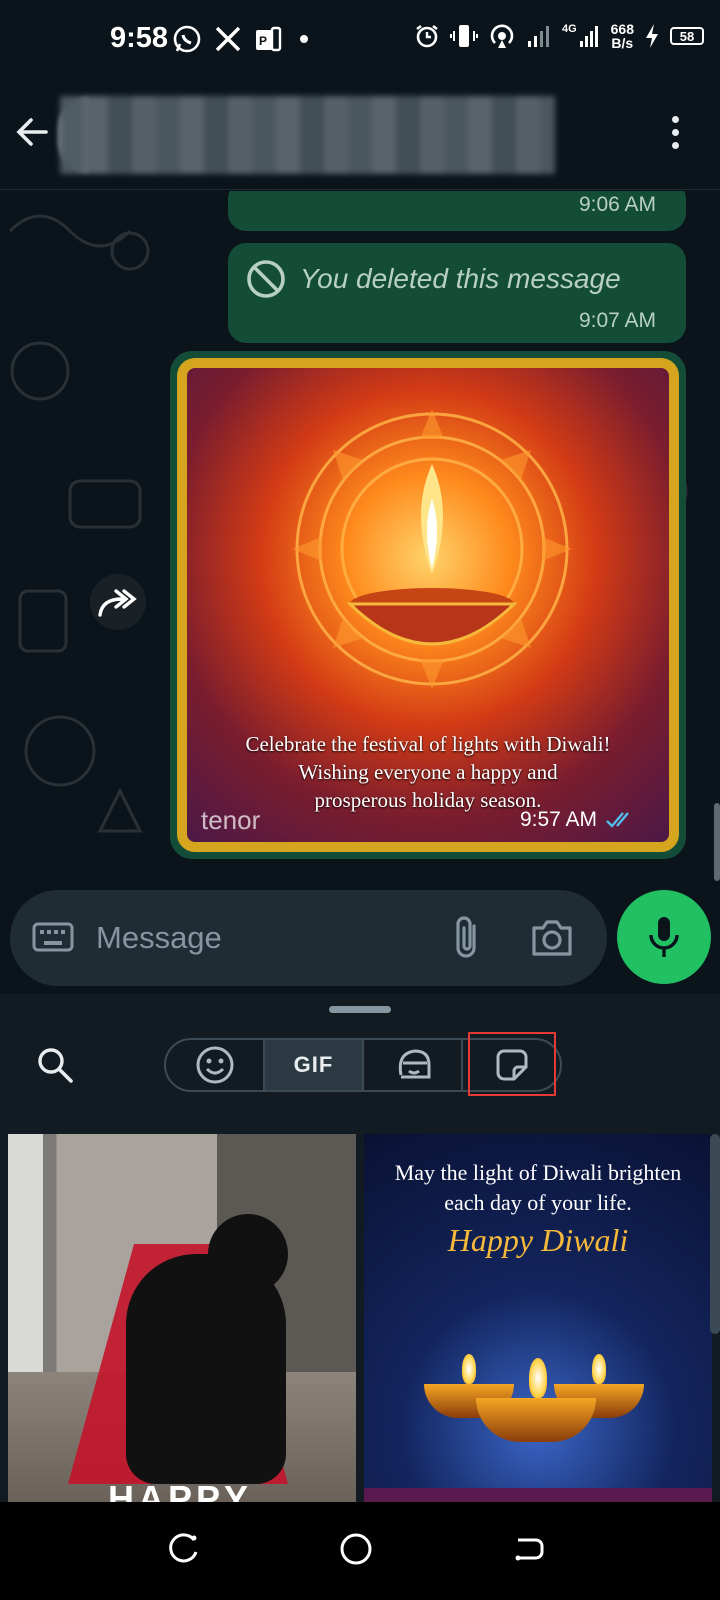 This screenshot has height=1600, width=720. I want to click on hotspot-icon, so click(502, 36).